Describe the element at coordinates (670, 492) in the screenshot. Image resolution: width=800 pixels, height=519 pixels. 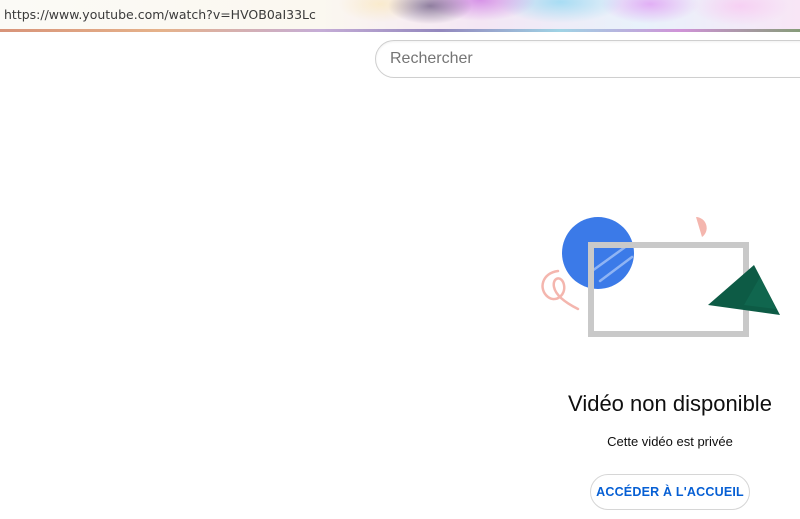
I see `go-home-button: ACCÉDER À L'ACCUEIL` at that location.